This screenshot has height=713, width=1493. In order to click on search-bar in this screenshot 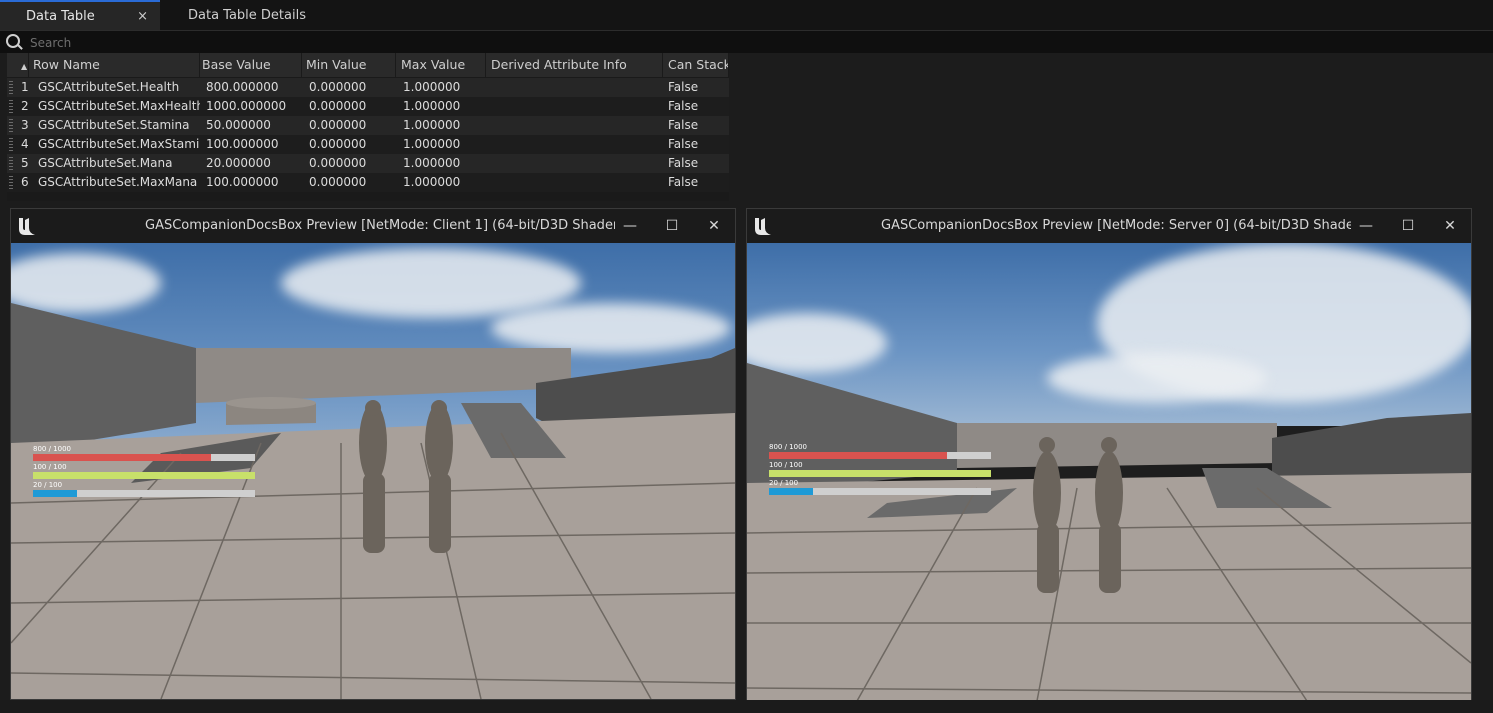, I will do `click(746, 42)`.